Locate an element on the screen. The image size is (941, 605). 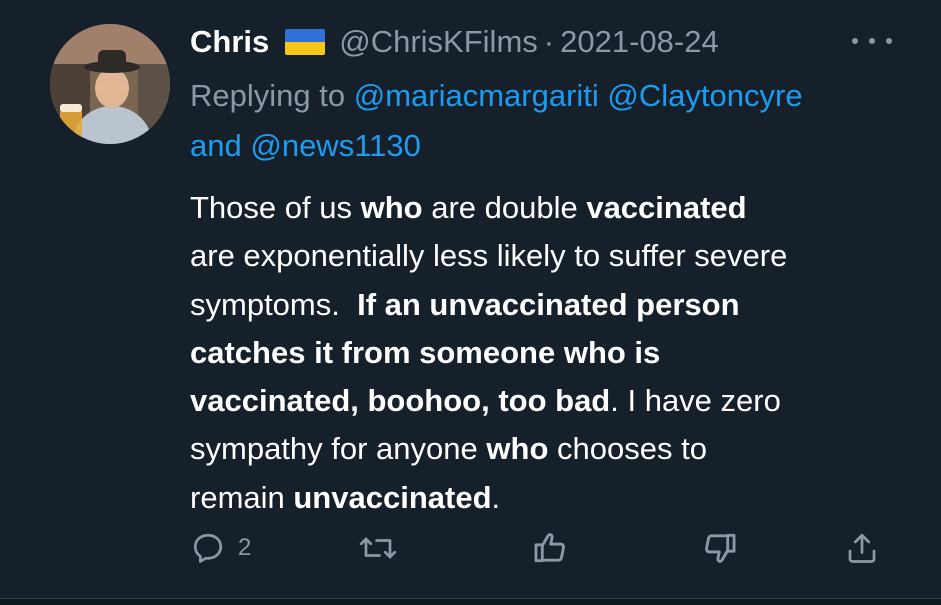
reply-button: 2 is located at coordinates (220, 548).